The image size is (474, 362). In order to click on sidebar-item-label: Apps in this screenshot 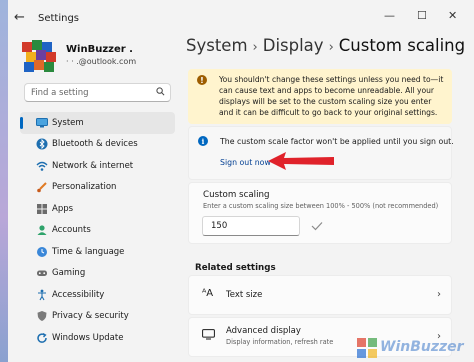, I will do `click(63, 208)`.